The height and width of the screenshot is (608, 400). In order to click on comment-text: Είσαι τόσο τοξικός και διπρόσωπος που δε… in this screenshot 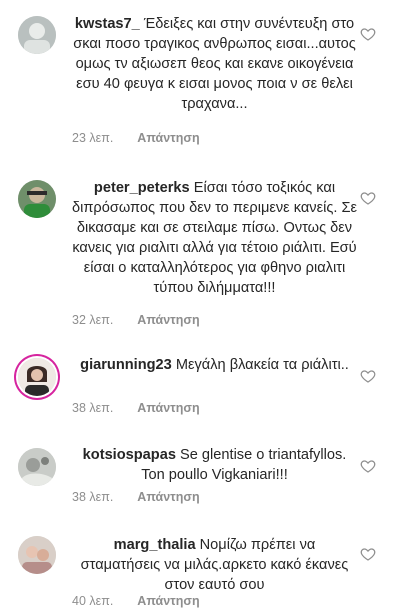, I will do `click(214, 238)`.